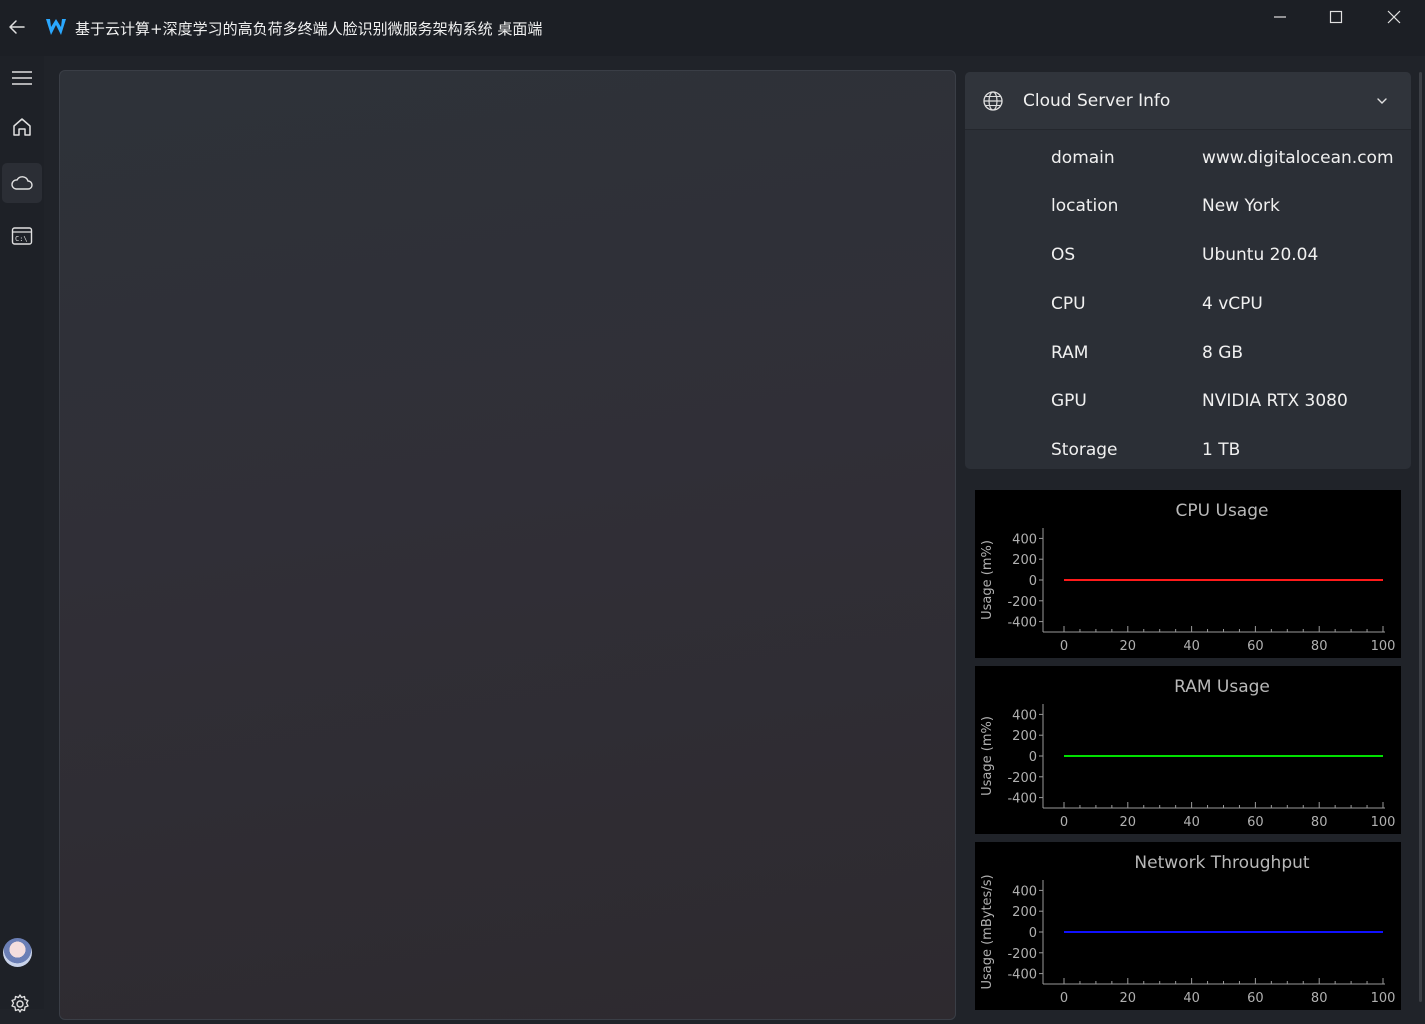 The height and width of the screenshot is (1024, 1425). What do you see at coordinates (1188, 367) in the screenshot?
I see `info-row-ram: RAM 8 GB` at bounding box center [1188, 367].